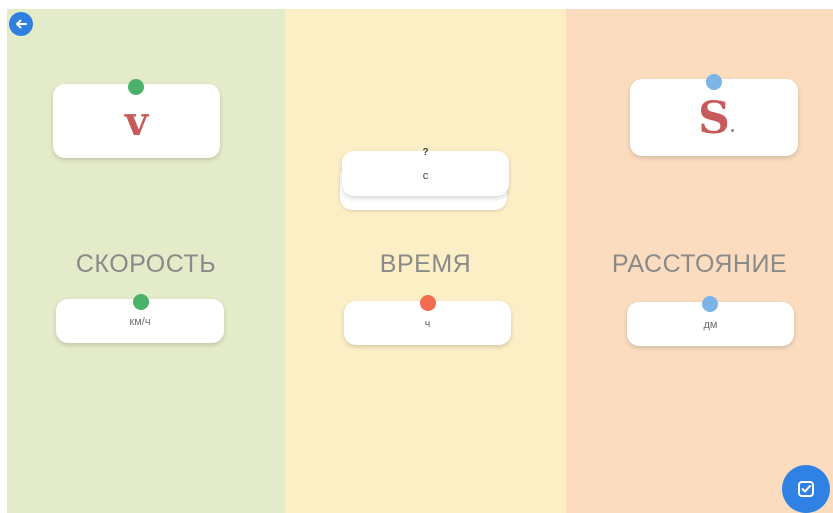 This screenshot has height=513, width=833. What do you see at coordinates (425, 176) in the screenshot?
I see `time-symbol: с` at bounding box center [425, 176].